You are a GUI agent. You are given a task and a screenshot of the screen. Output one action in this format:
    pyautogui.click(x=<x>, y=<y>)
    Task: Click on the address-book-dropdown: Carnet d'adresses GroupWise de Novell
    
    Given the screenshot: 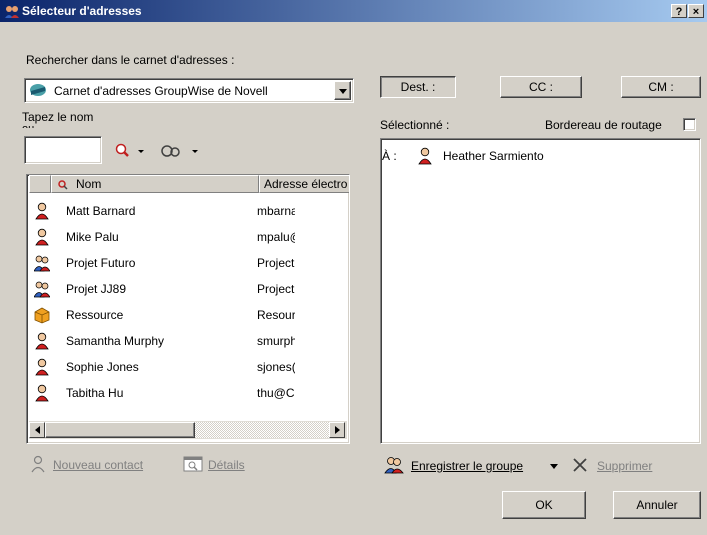 What is the action you would take?
    pyautogui.click(x=189, y=90)
    